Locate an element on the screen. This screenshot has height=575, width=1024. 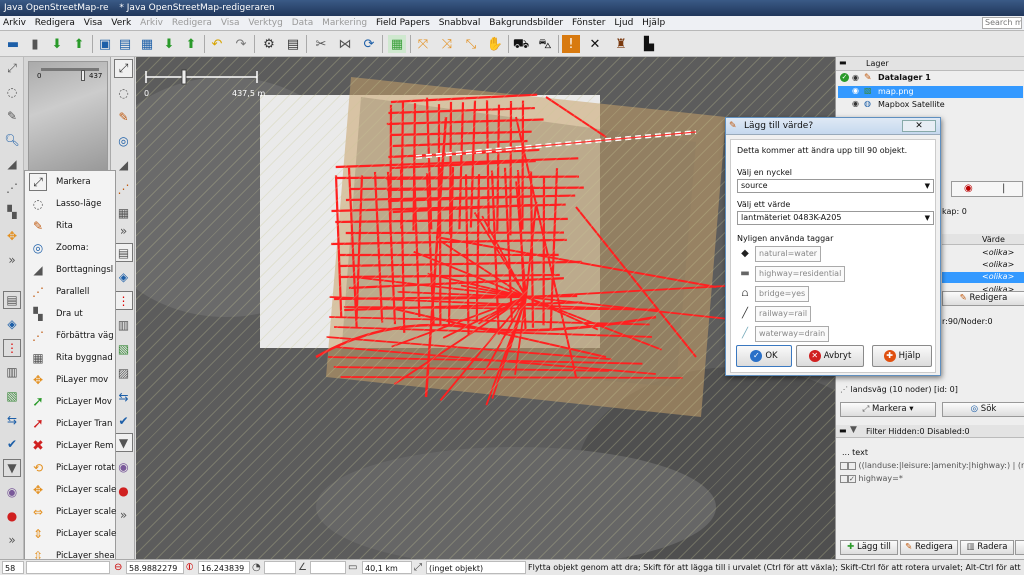
mode-menu-item: ◎ Zooma: is located at coordinates (71, 248).